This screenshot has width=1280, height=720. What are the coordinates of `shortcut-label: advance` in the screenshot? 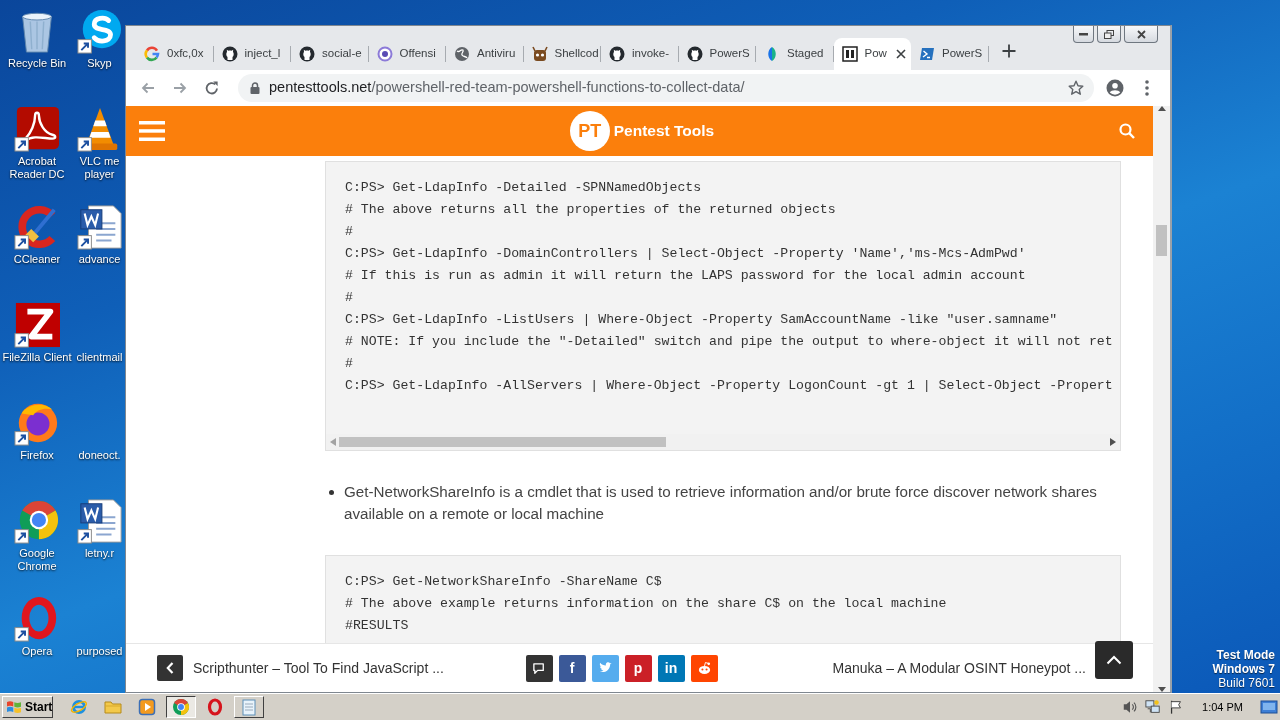 It's located at (99, 259).